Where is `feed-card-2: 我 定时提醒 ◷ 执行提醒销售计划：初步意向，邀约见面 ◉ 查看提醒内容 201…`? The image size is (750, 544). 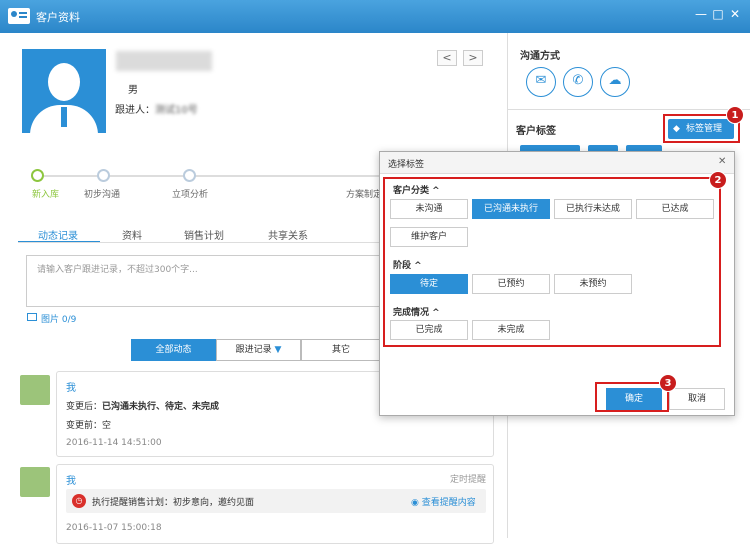 feed-card-2: 我 定时提醒 ◷ 执行提醒销售计划：初步意向，邀约见面 ◉ 查看提醒内容 201… is located at coordinates (275, 504).